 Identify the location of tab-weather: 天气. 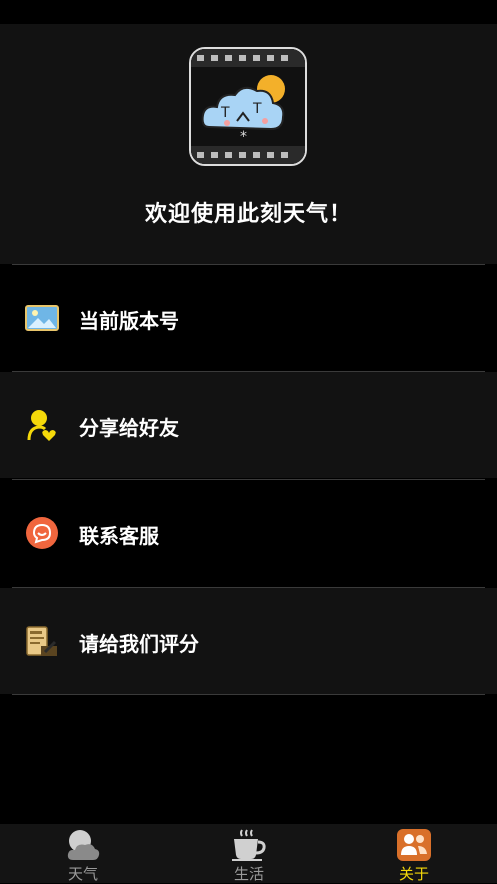
(83, 853).